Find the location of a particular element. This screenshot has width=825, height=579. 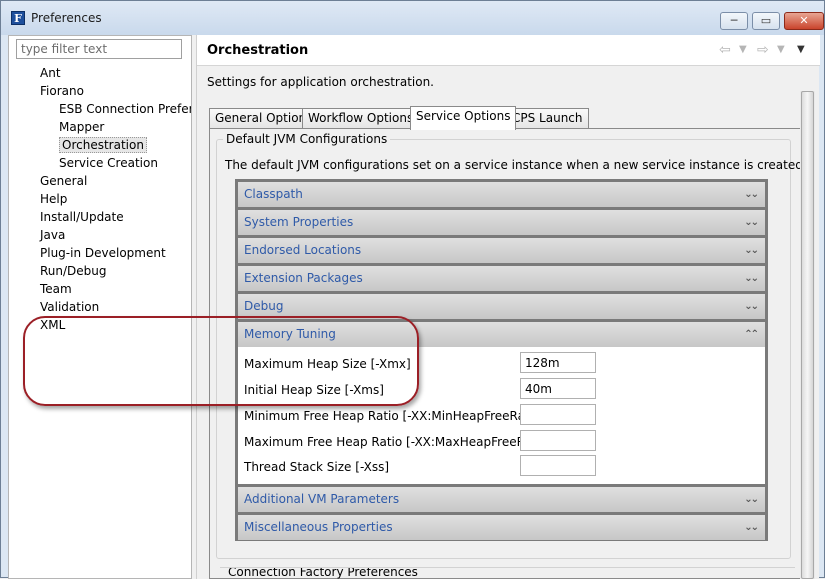

tree-item-label: Ant is located at coordinates (50, 73).